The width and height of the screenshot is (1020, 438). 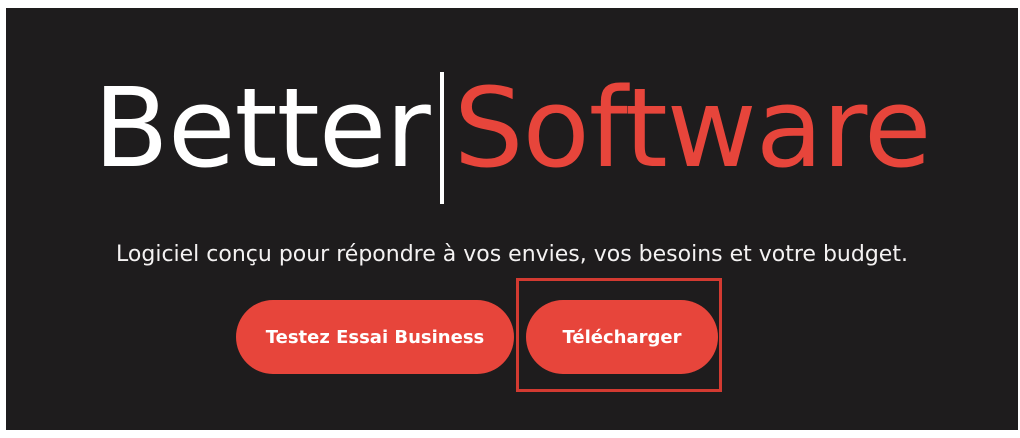 What do you see at coordinates (692, 128) in the screenshot?
I see `logo-software-text: Software` at bounding box center [692, 128].